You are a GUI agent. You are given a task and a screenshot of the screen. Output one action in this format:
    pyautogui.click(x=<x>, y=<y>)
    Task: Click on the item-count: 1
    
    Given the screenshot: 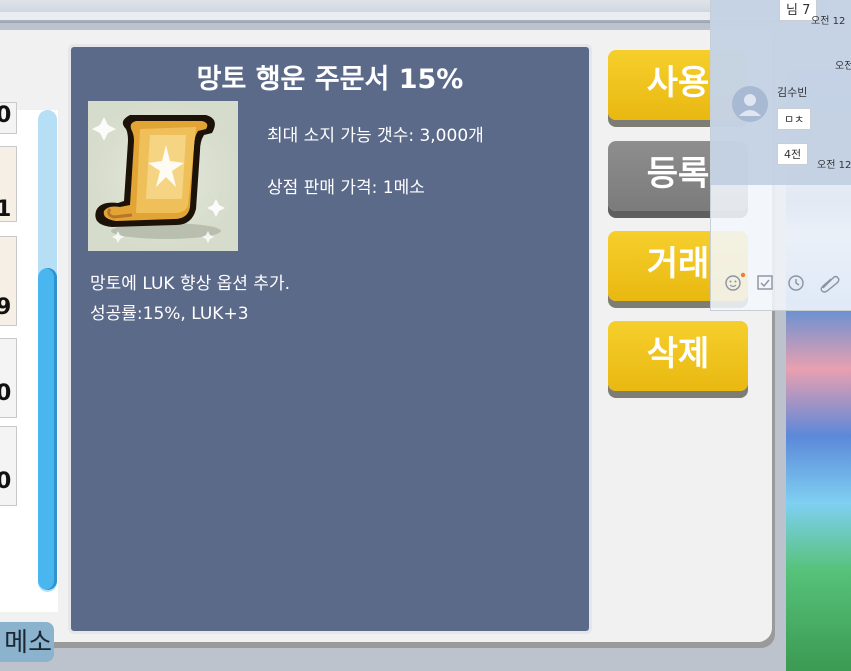 What is the action you would take?
    pyautogui.click(x=6, y=209)
    